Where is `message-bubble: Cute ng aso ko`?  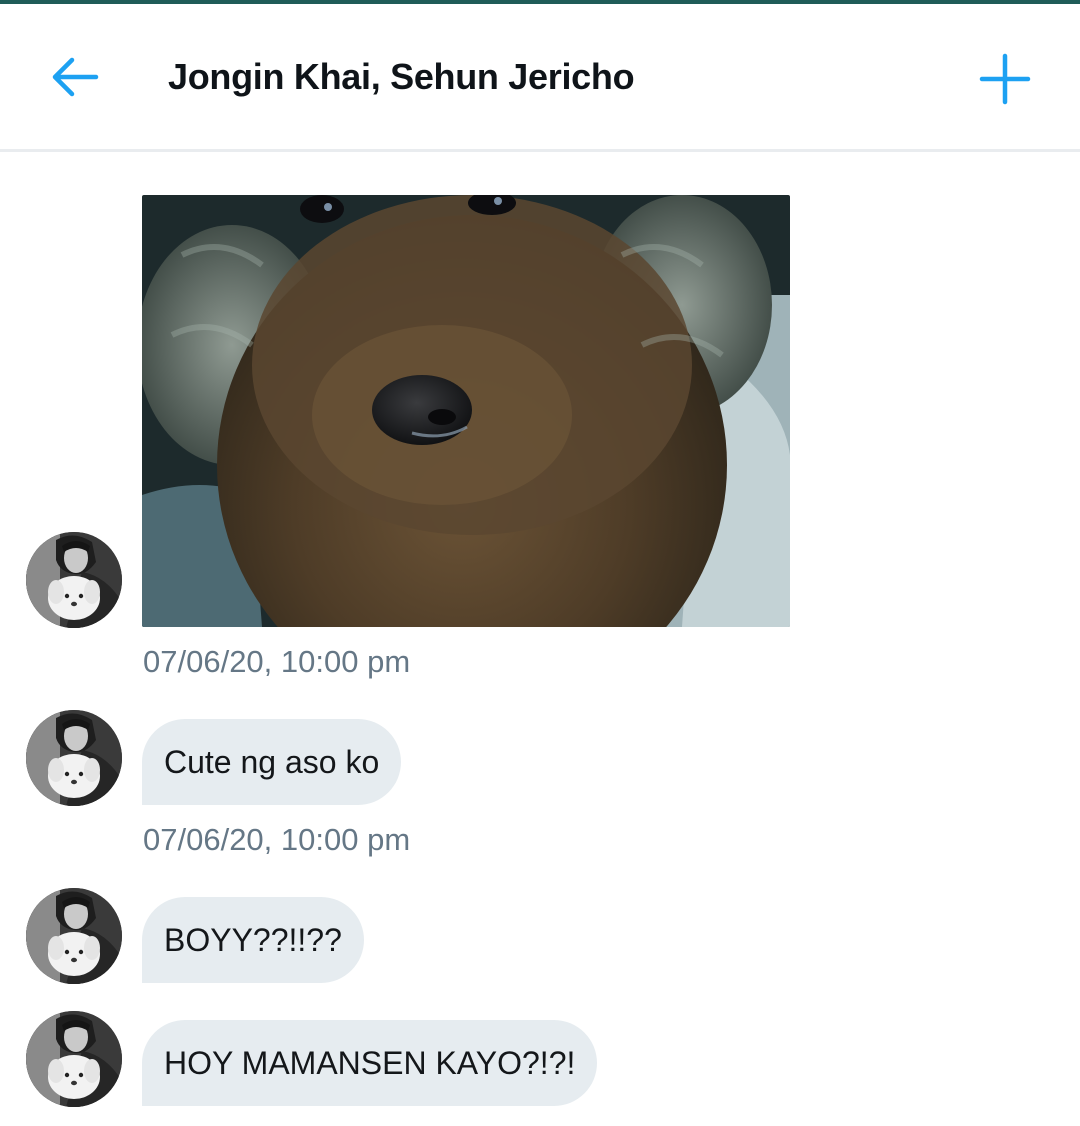
message-bubble: Cute ng aso ko is located at coordinates (272, 762).